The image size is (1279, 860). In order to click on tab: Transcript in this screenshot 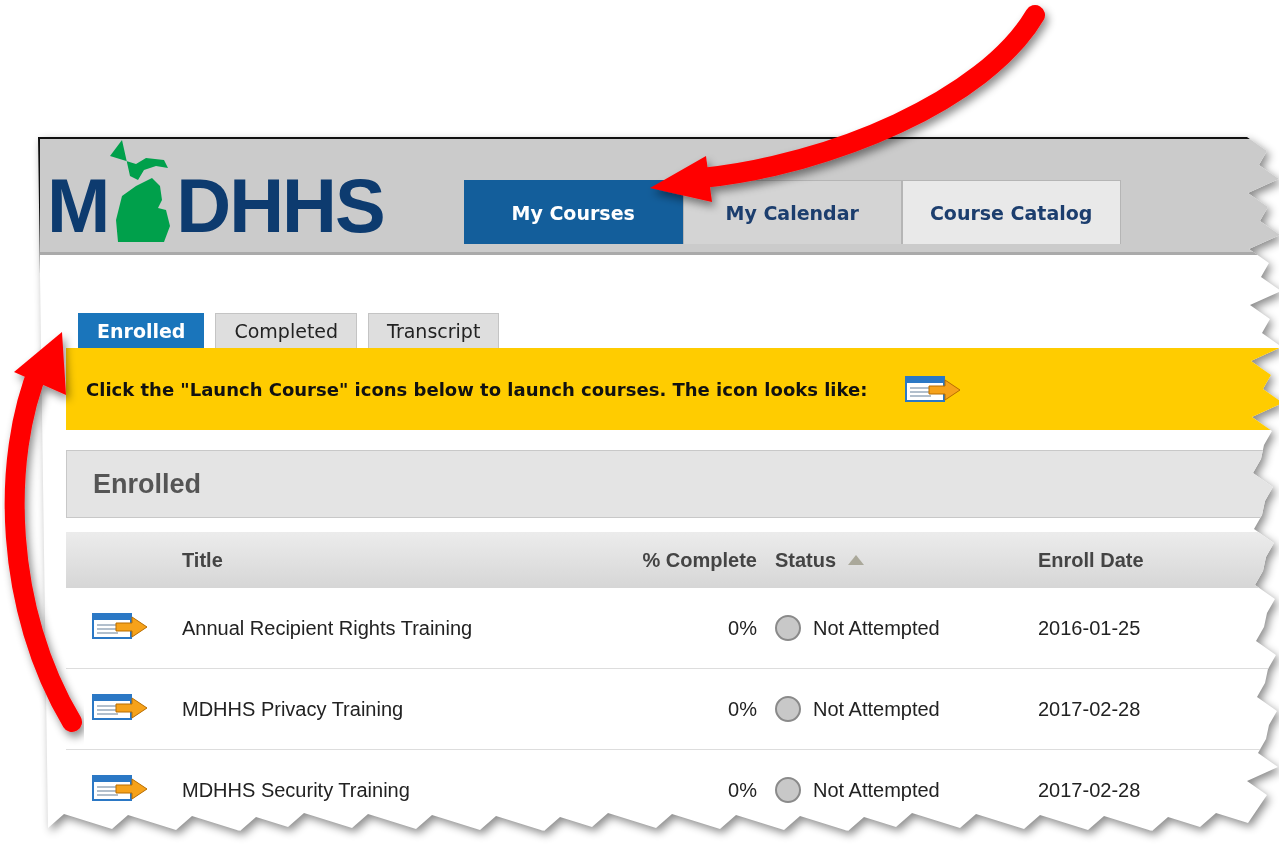, I will do `click(434, 330)`.